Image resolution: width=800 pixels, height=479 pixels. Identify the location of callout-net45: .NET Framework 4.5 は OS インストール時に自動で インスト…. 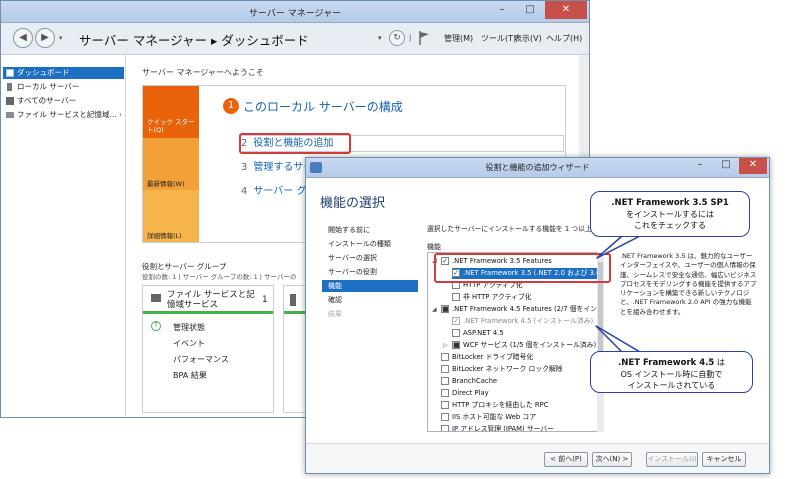
(671, 372).